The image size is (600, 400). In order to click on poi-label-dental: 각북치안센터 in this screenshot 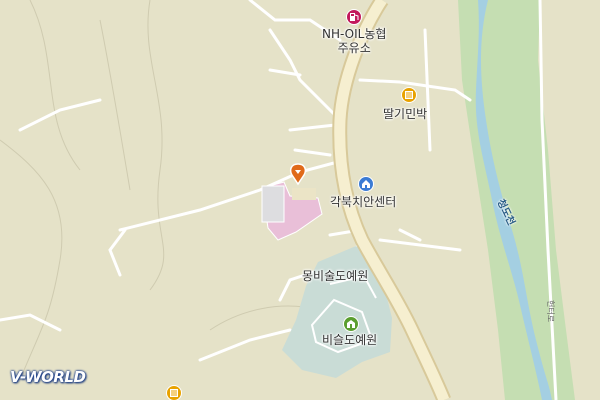, I will do `click(363, 202)`.